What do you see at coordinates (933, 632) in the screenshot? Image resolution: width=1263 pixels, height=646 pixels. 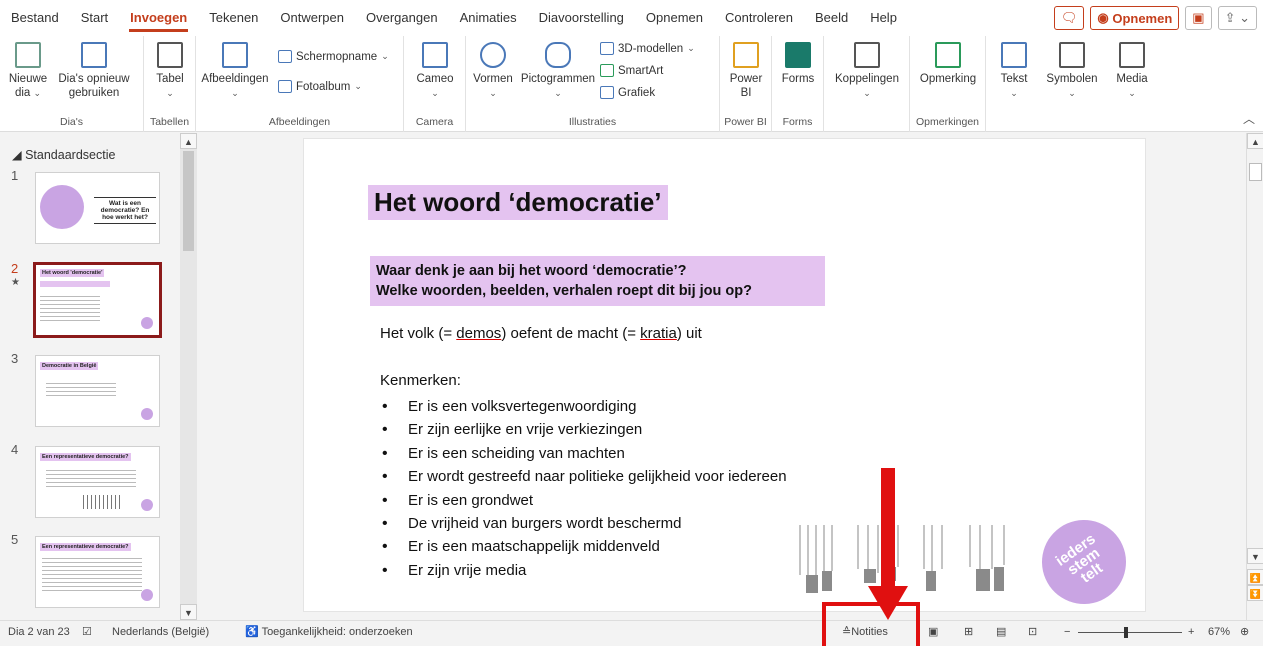 I see `normal-view-icon: ▣` at bounding box center [933, 632].